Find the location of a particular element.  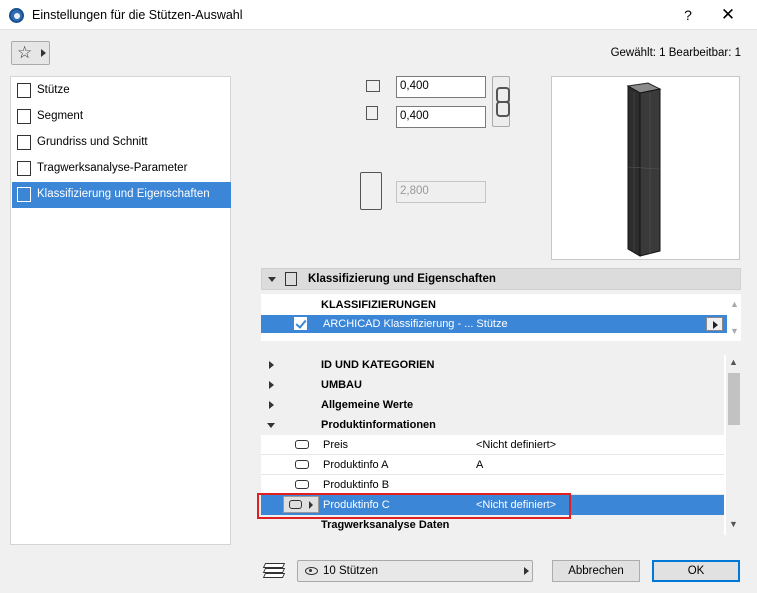

help-button: ? is located at coordinates (688, 15).